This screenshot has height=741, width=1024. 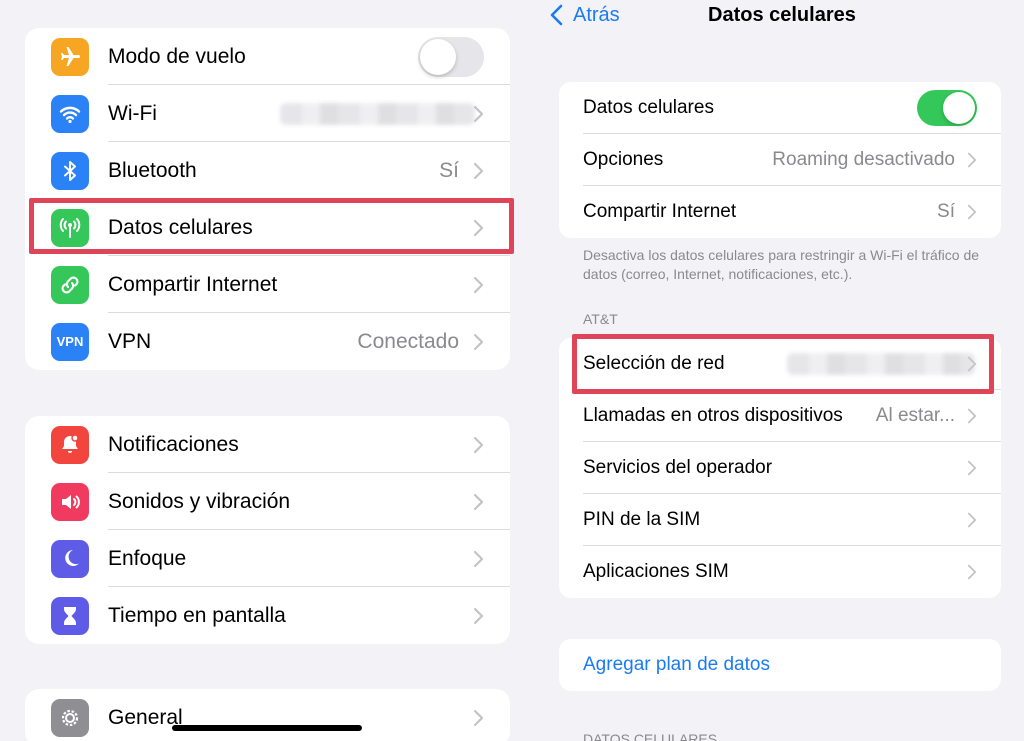 I want to click on row-value: Roaming desactivado, so click(x=863, y=159).